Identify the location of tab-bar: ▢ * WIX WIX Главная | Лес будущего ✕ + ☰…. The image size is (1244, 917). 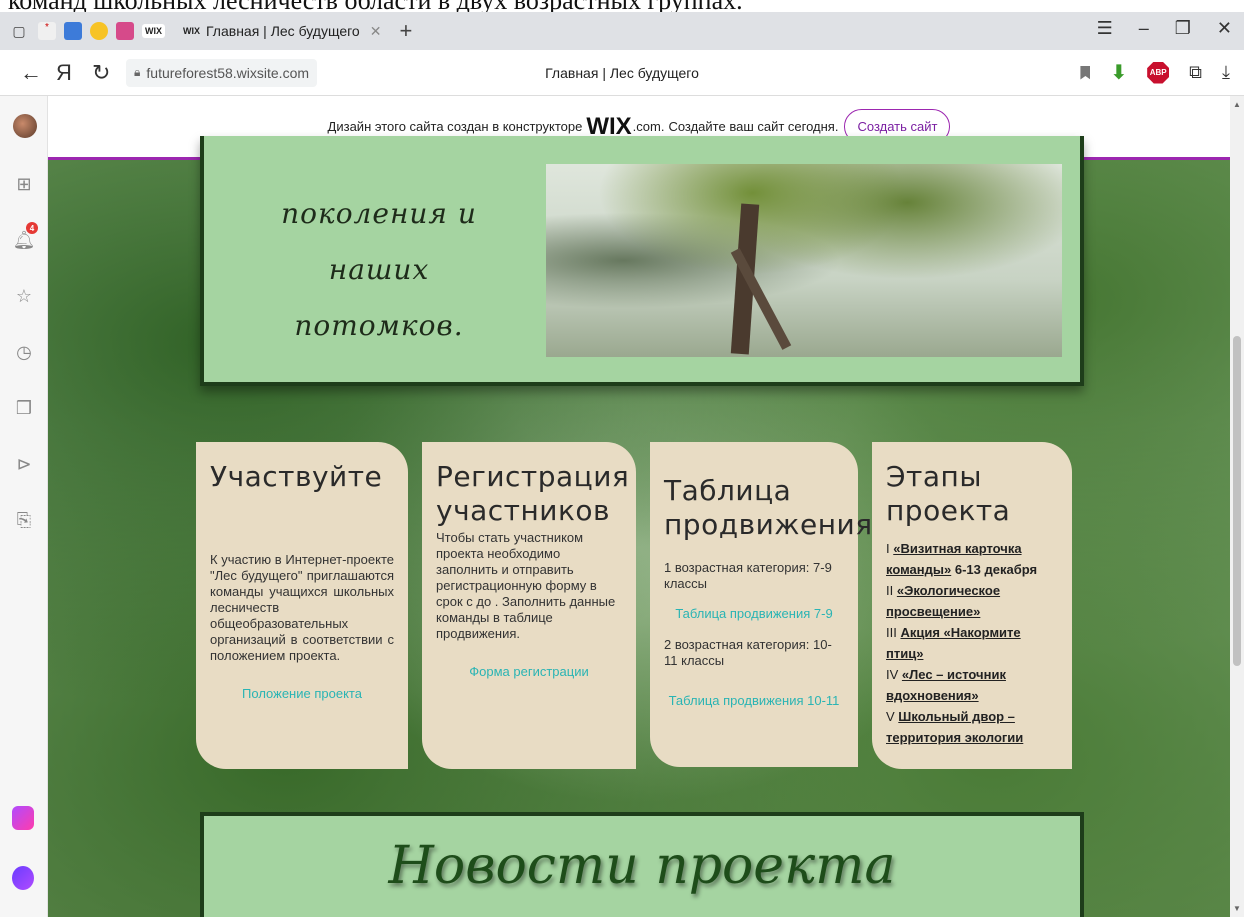
(622, 31).